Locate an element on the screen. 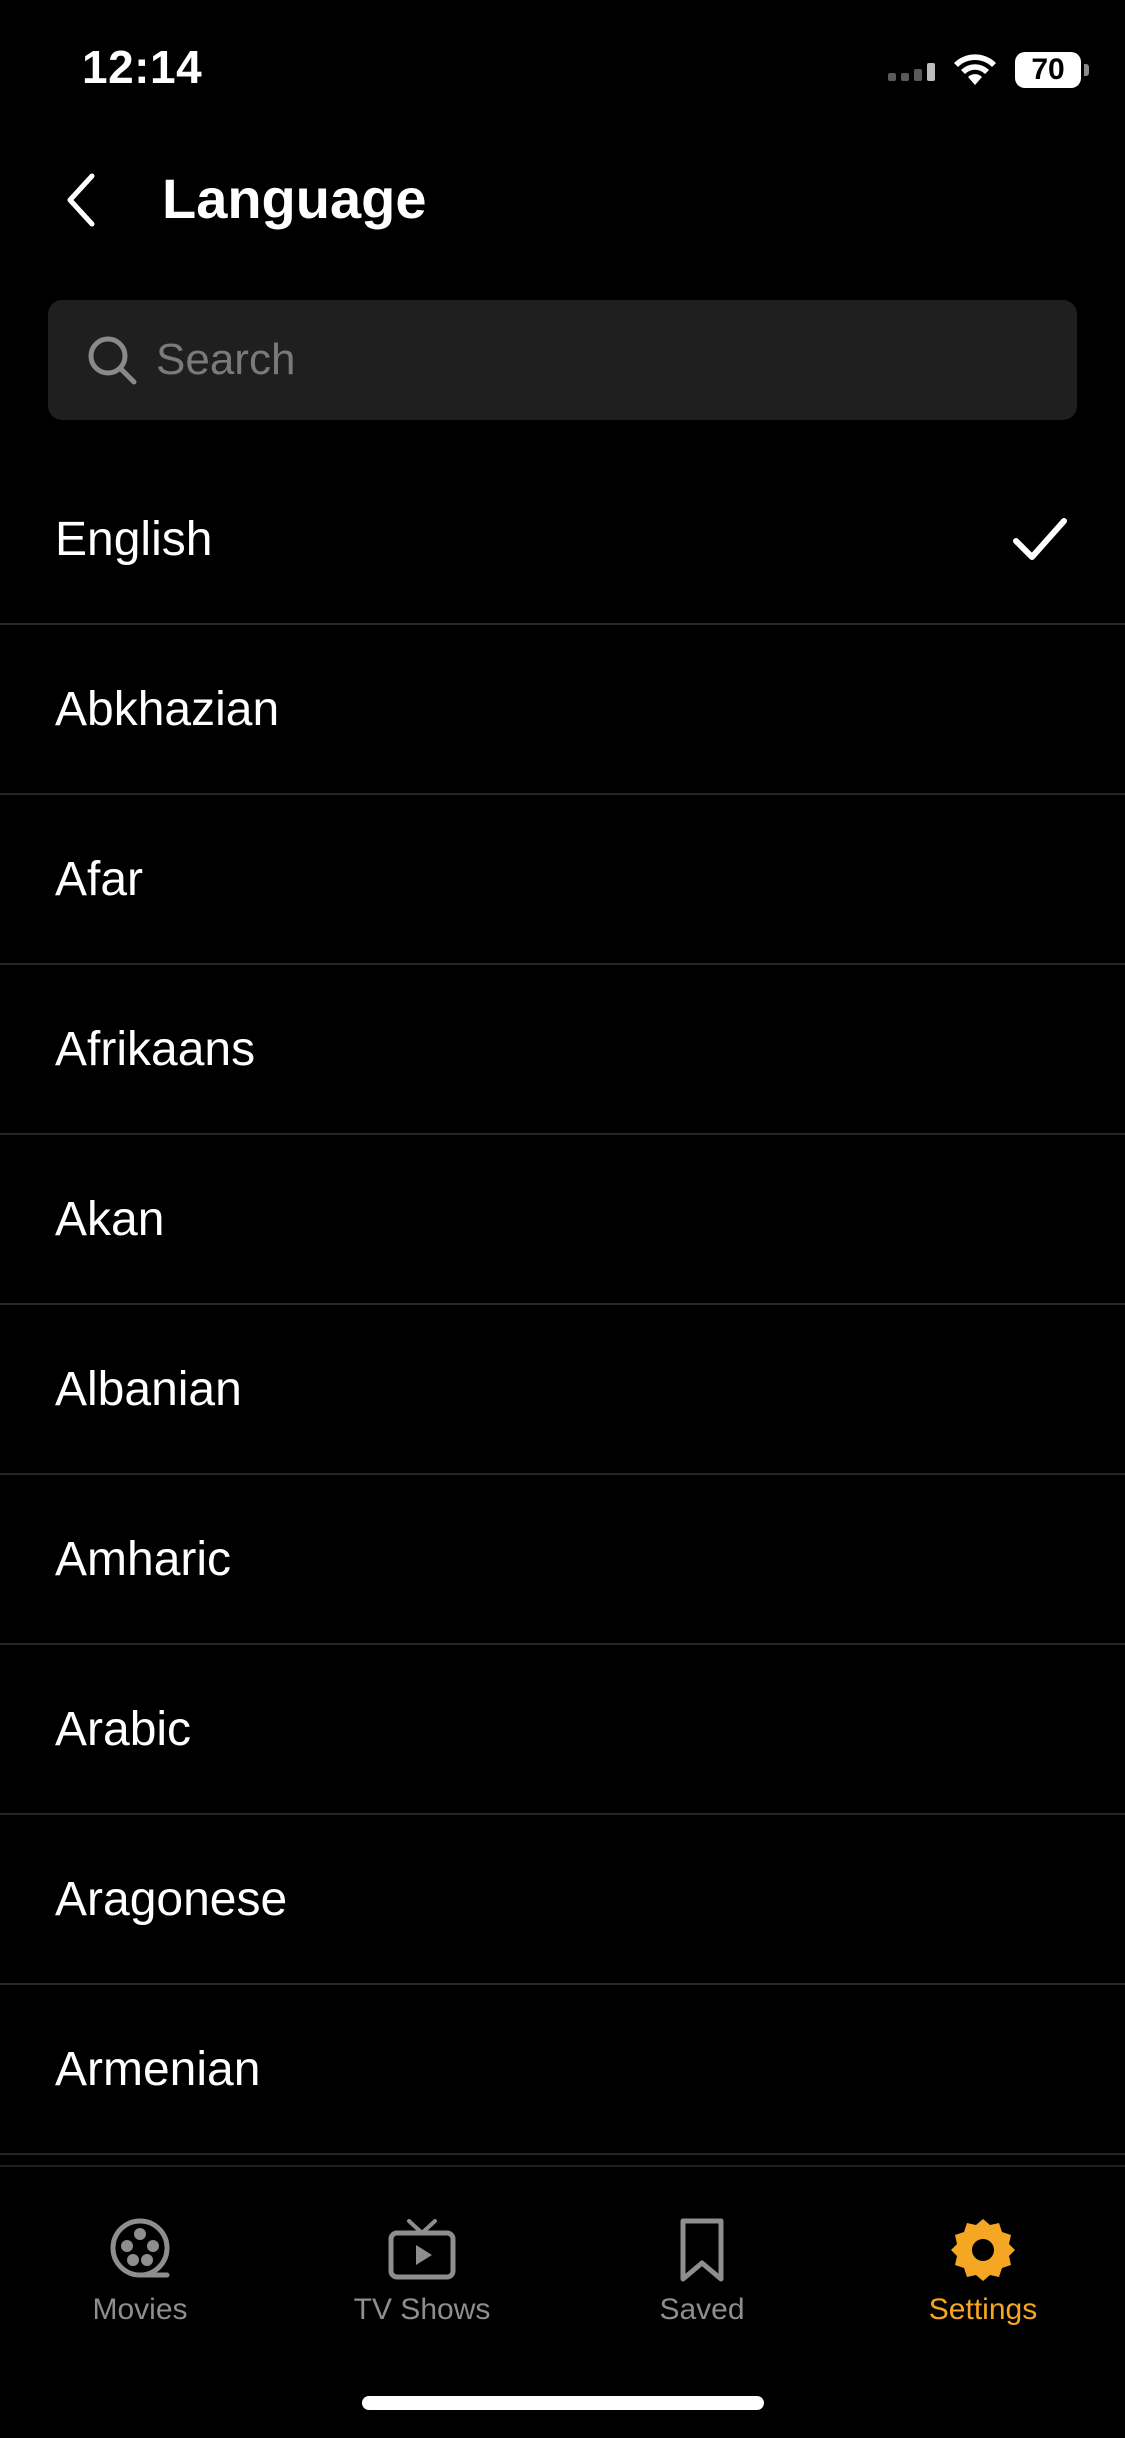 The image size is (1125, 2438). language-item: Arabic is located at coordinates (562, 1730).